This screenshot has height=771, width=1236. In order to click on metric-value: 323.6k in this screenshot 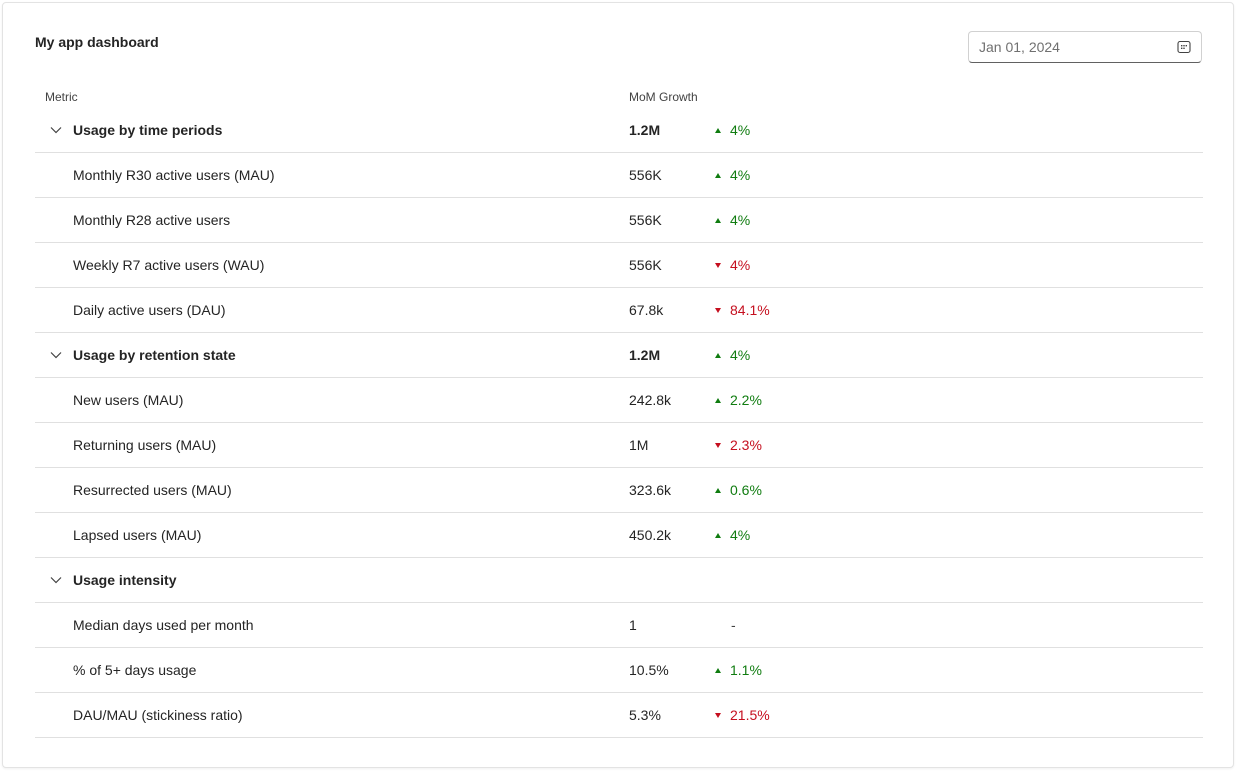, I will do `click(650, 490)`.